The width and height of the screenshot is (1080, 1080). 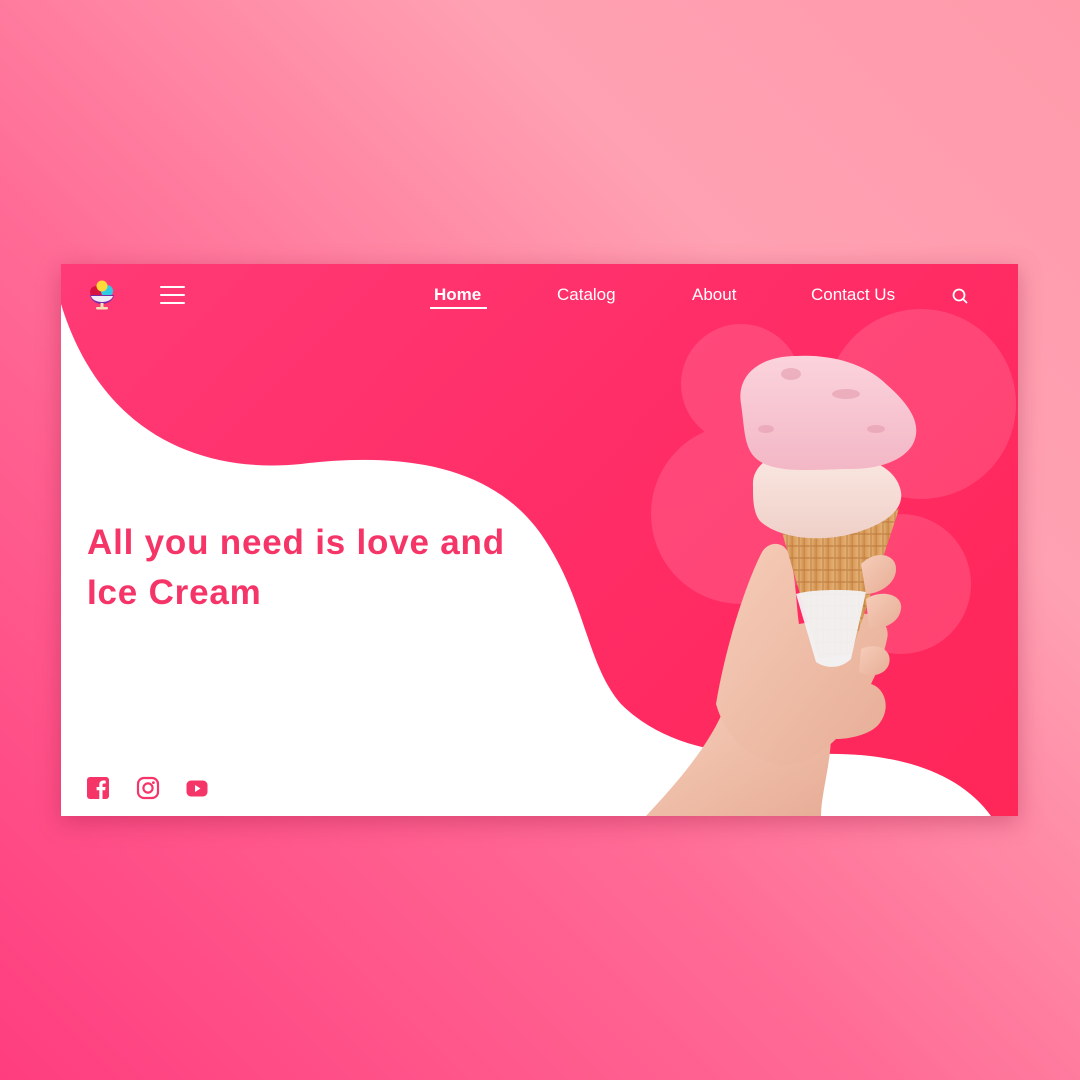 I want to click on facebook-icon, so click(x=98, y=788).